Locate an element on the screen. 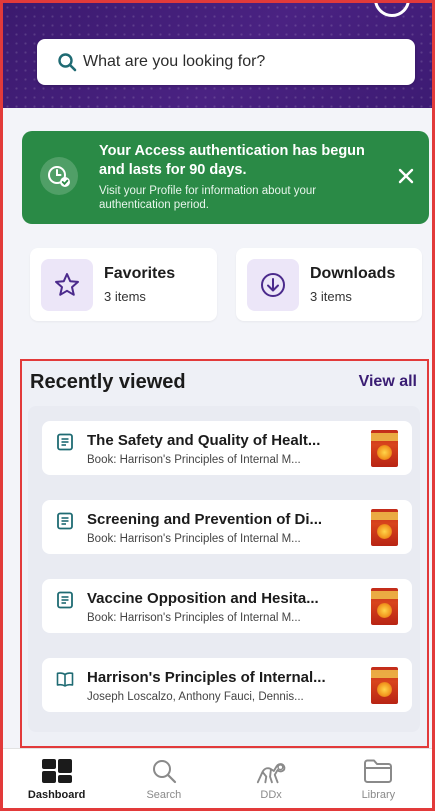  download-icon is located at coordinates (273, 285).